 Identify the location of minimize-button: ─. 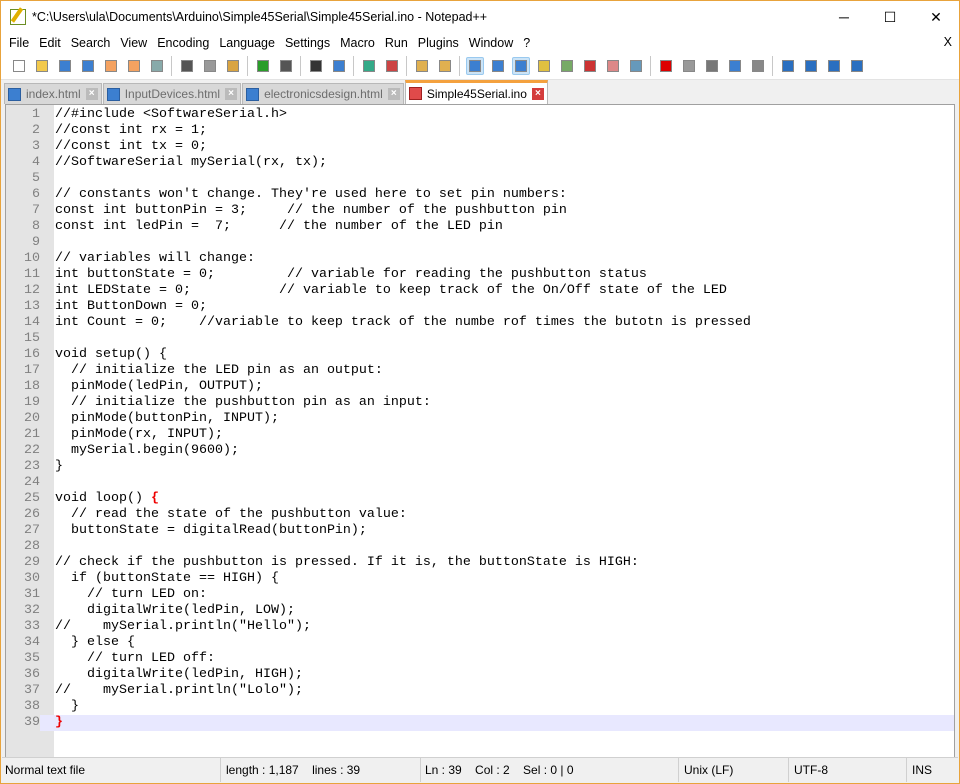
(844, 17).